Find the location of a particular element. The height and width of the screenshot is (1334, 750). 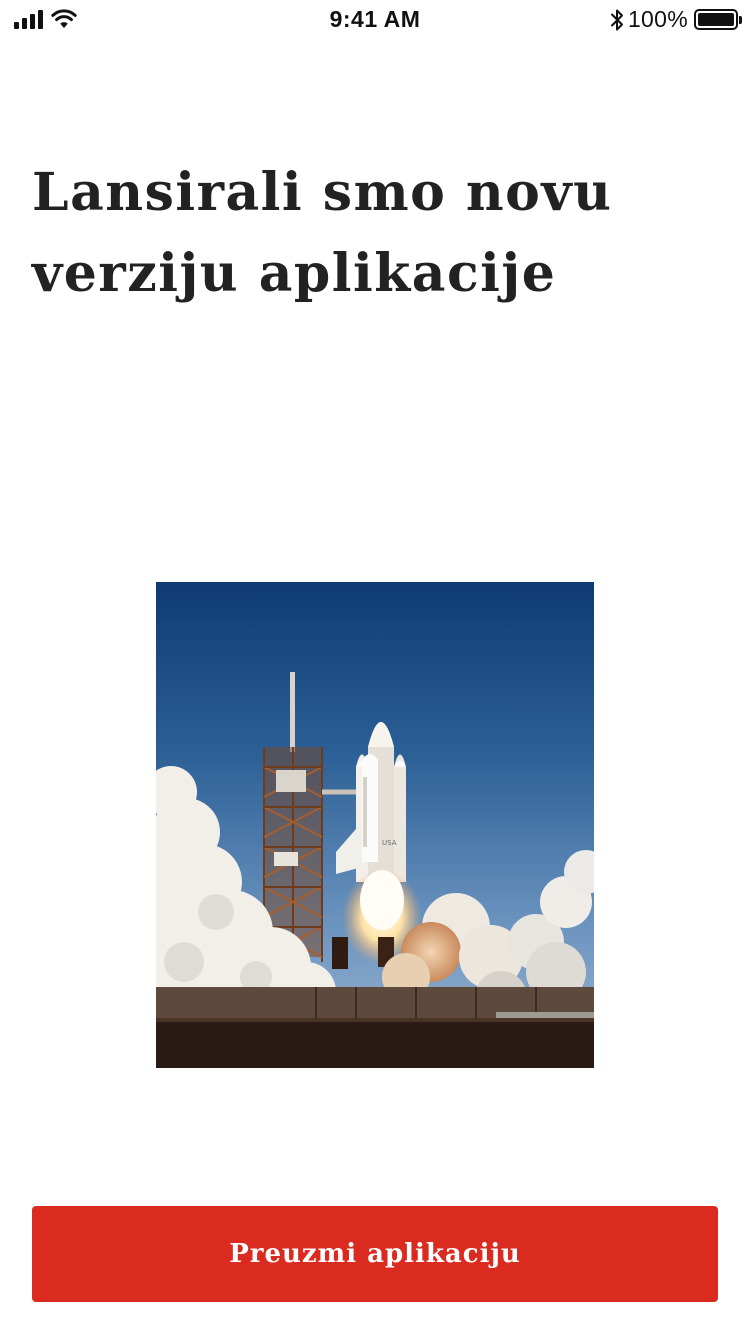

status-right: 100% is located at coordinates (676, 19).